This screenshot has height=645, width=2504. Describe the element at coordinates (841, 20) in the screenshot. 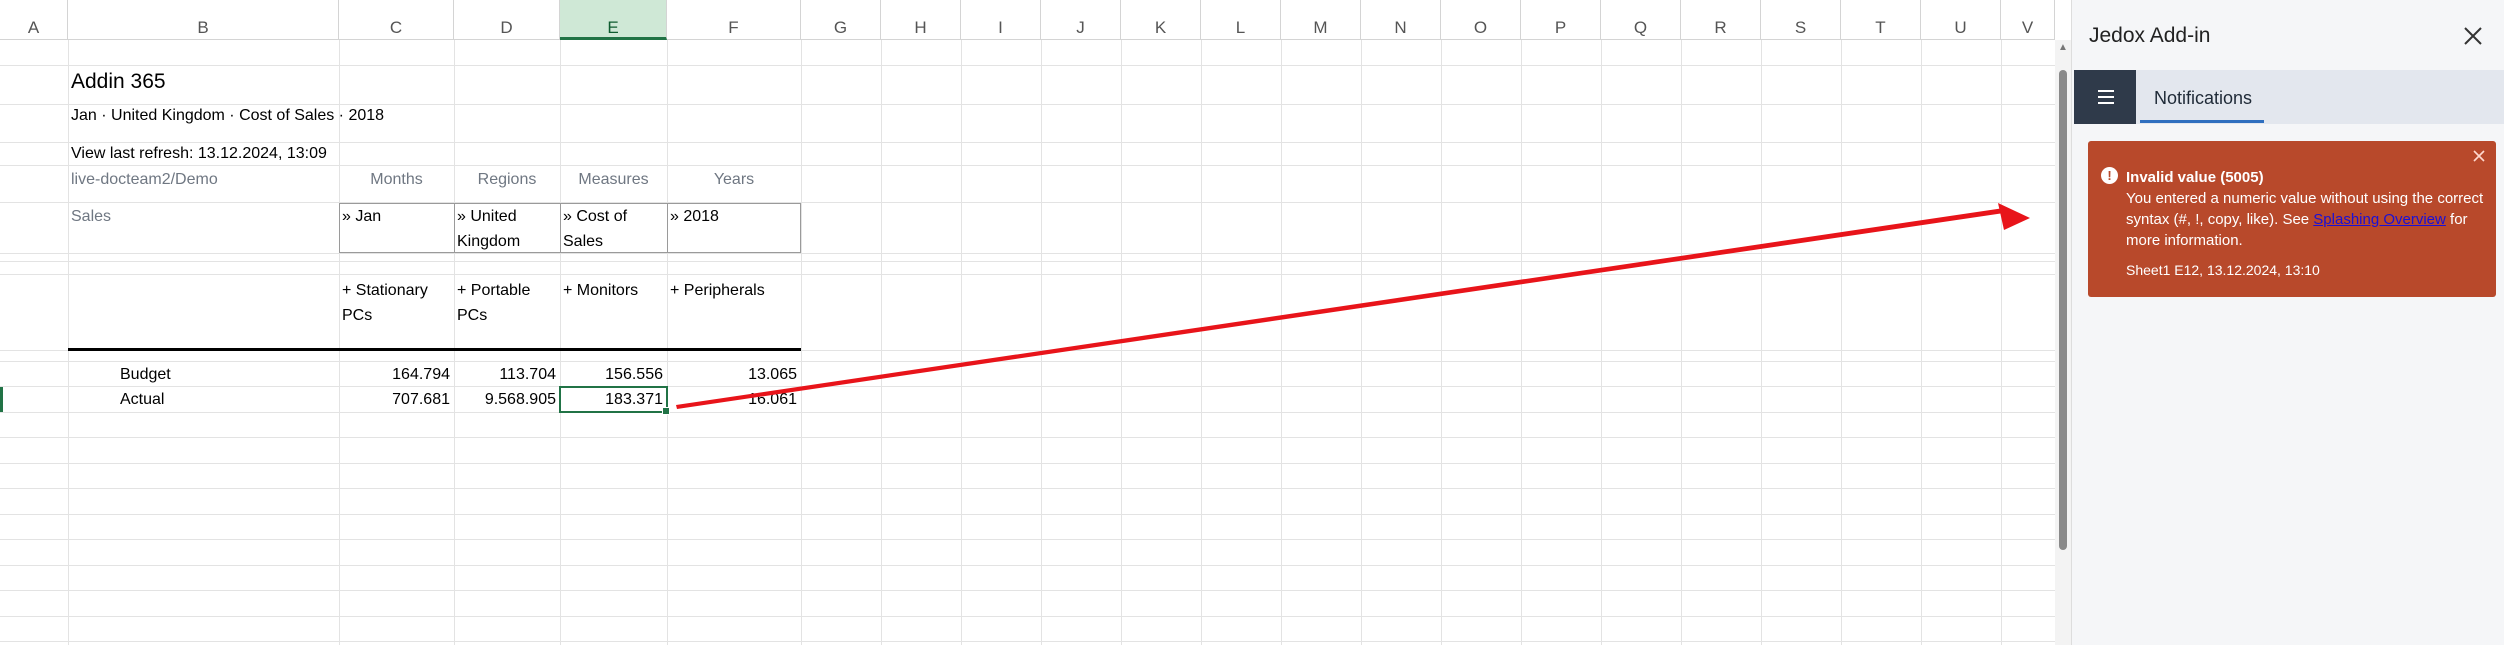

I see `column-header-g: G` at that location.